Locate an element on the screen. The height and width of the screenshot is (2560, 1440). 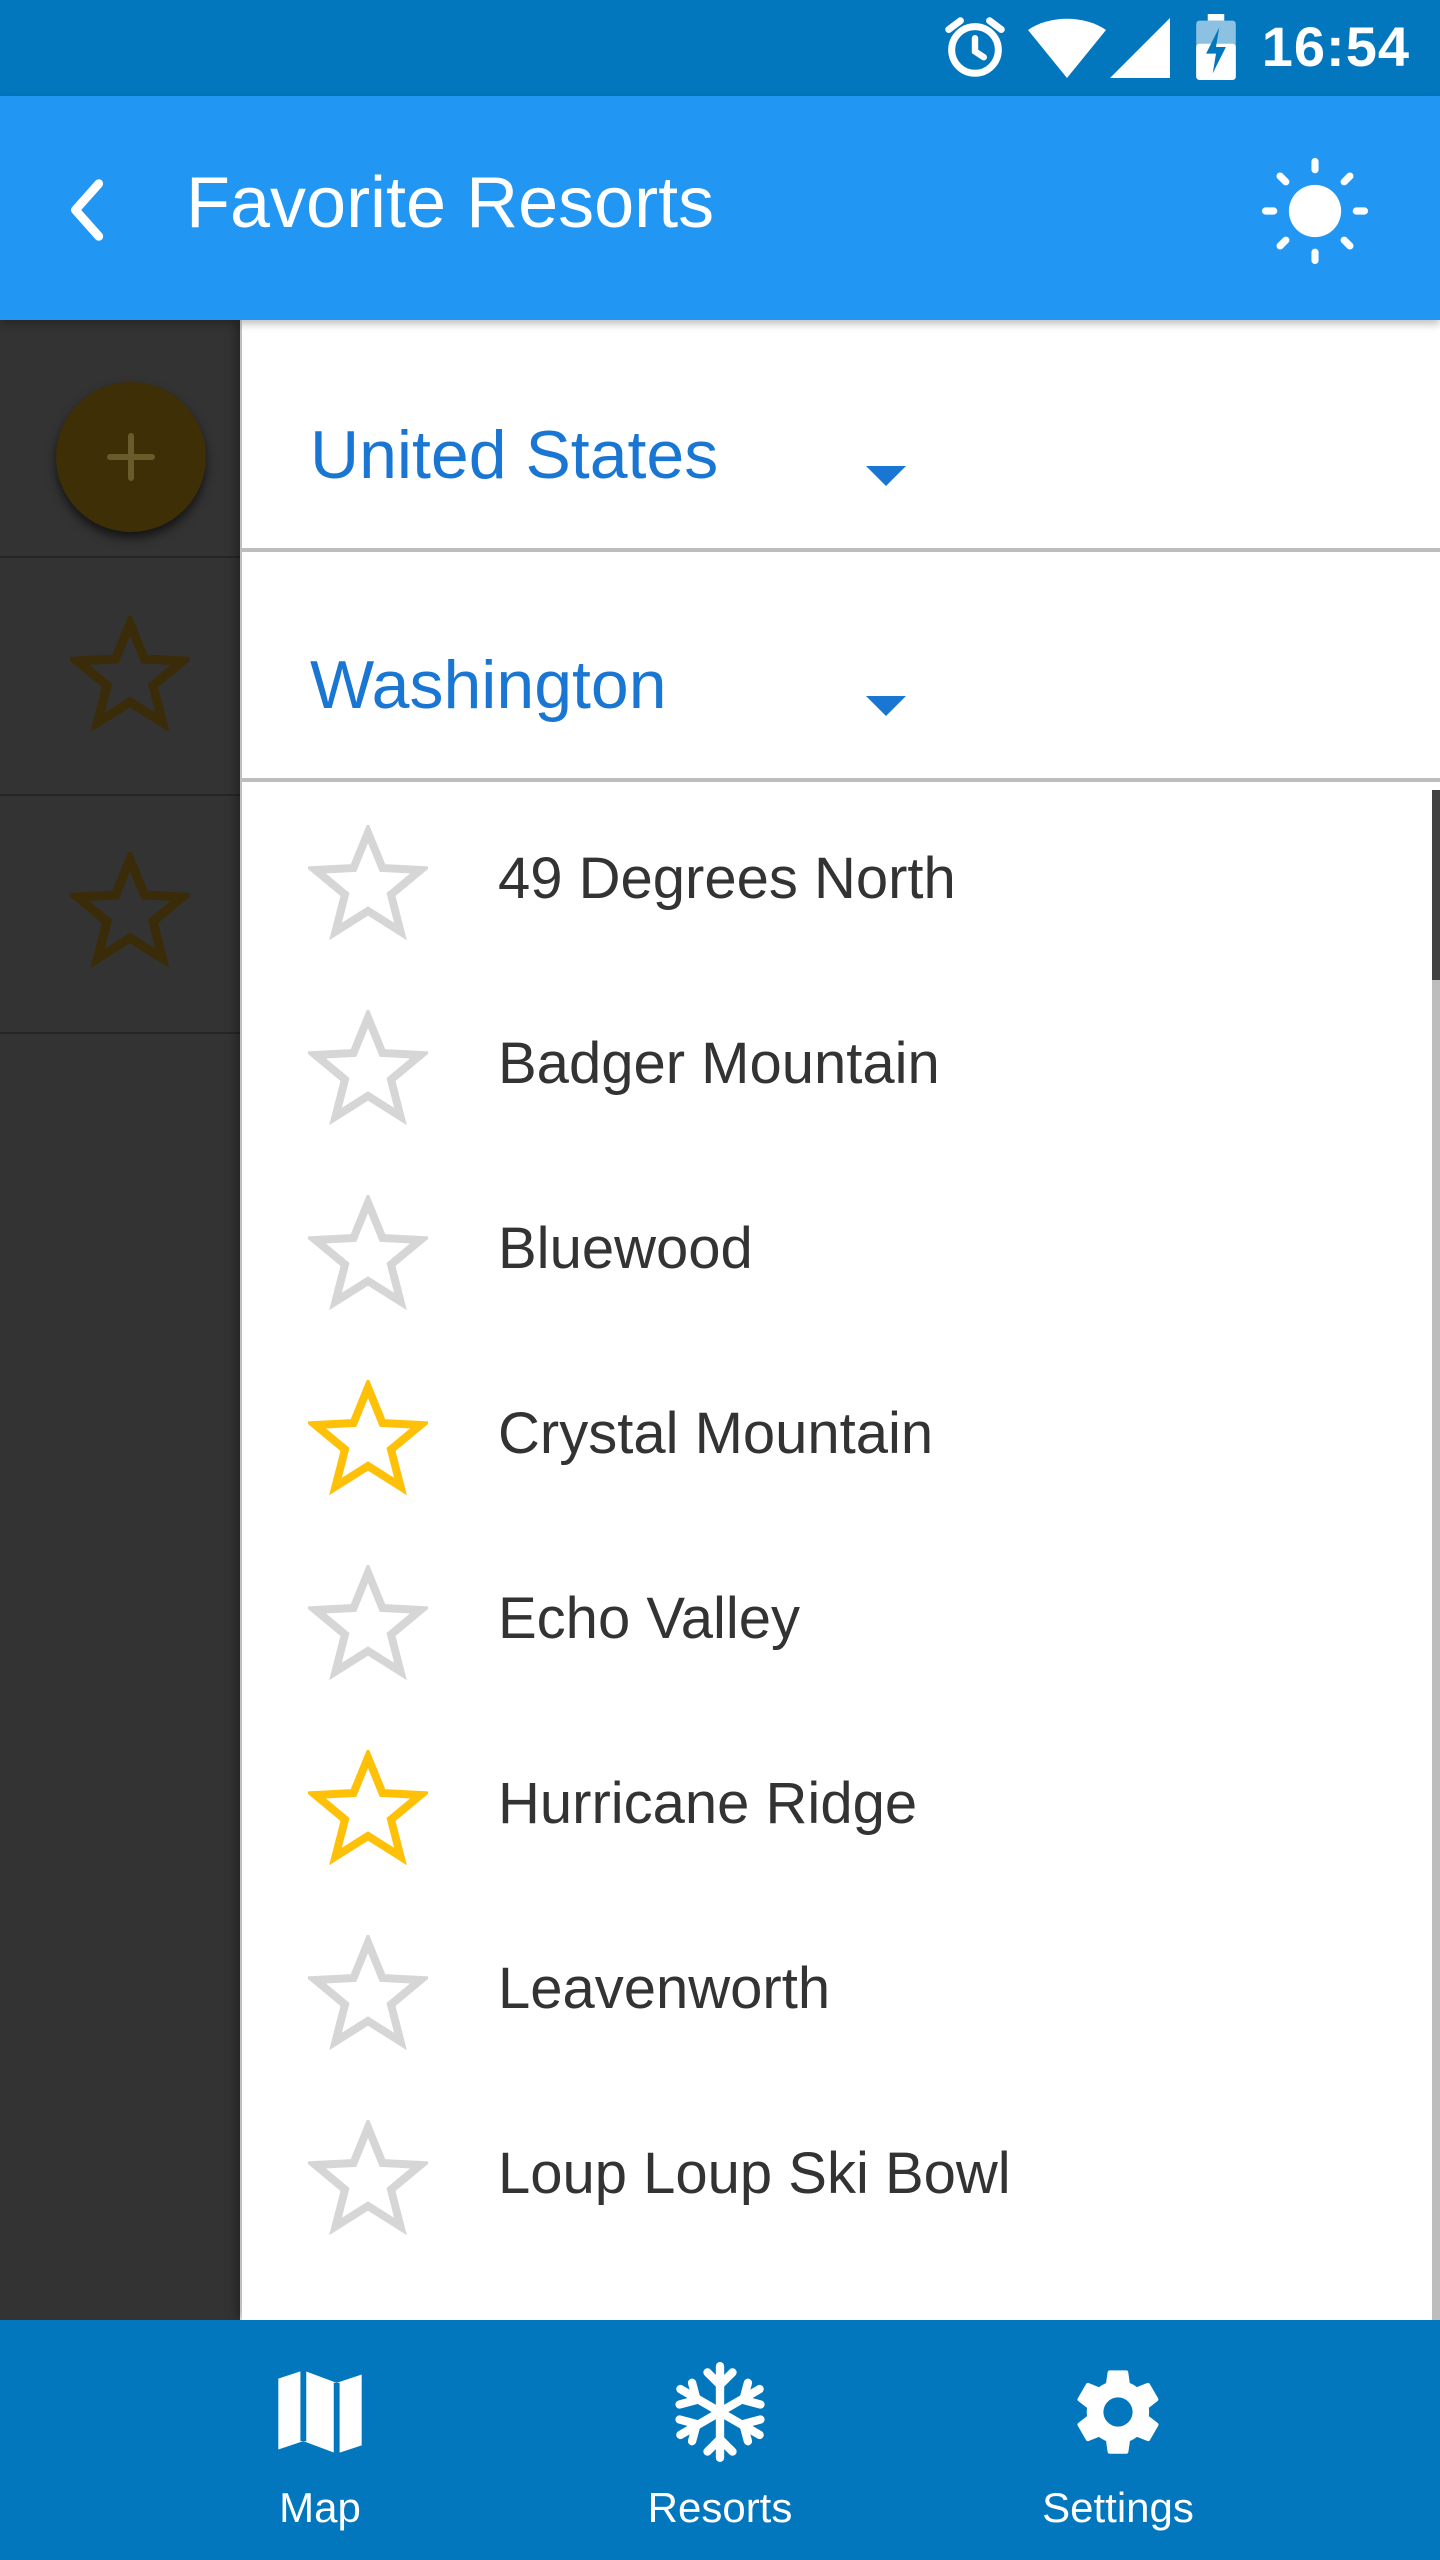
bottom-navigation: Map Resorts Settings is located at coordinates (720, 2440).